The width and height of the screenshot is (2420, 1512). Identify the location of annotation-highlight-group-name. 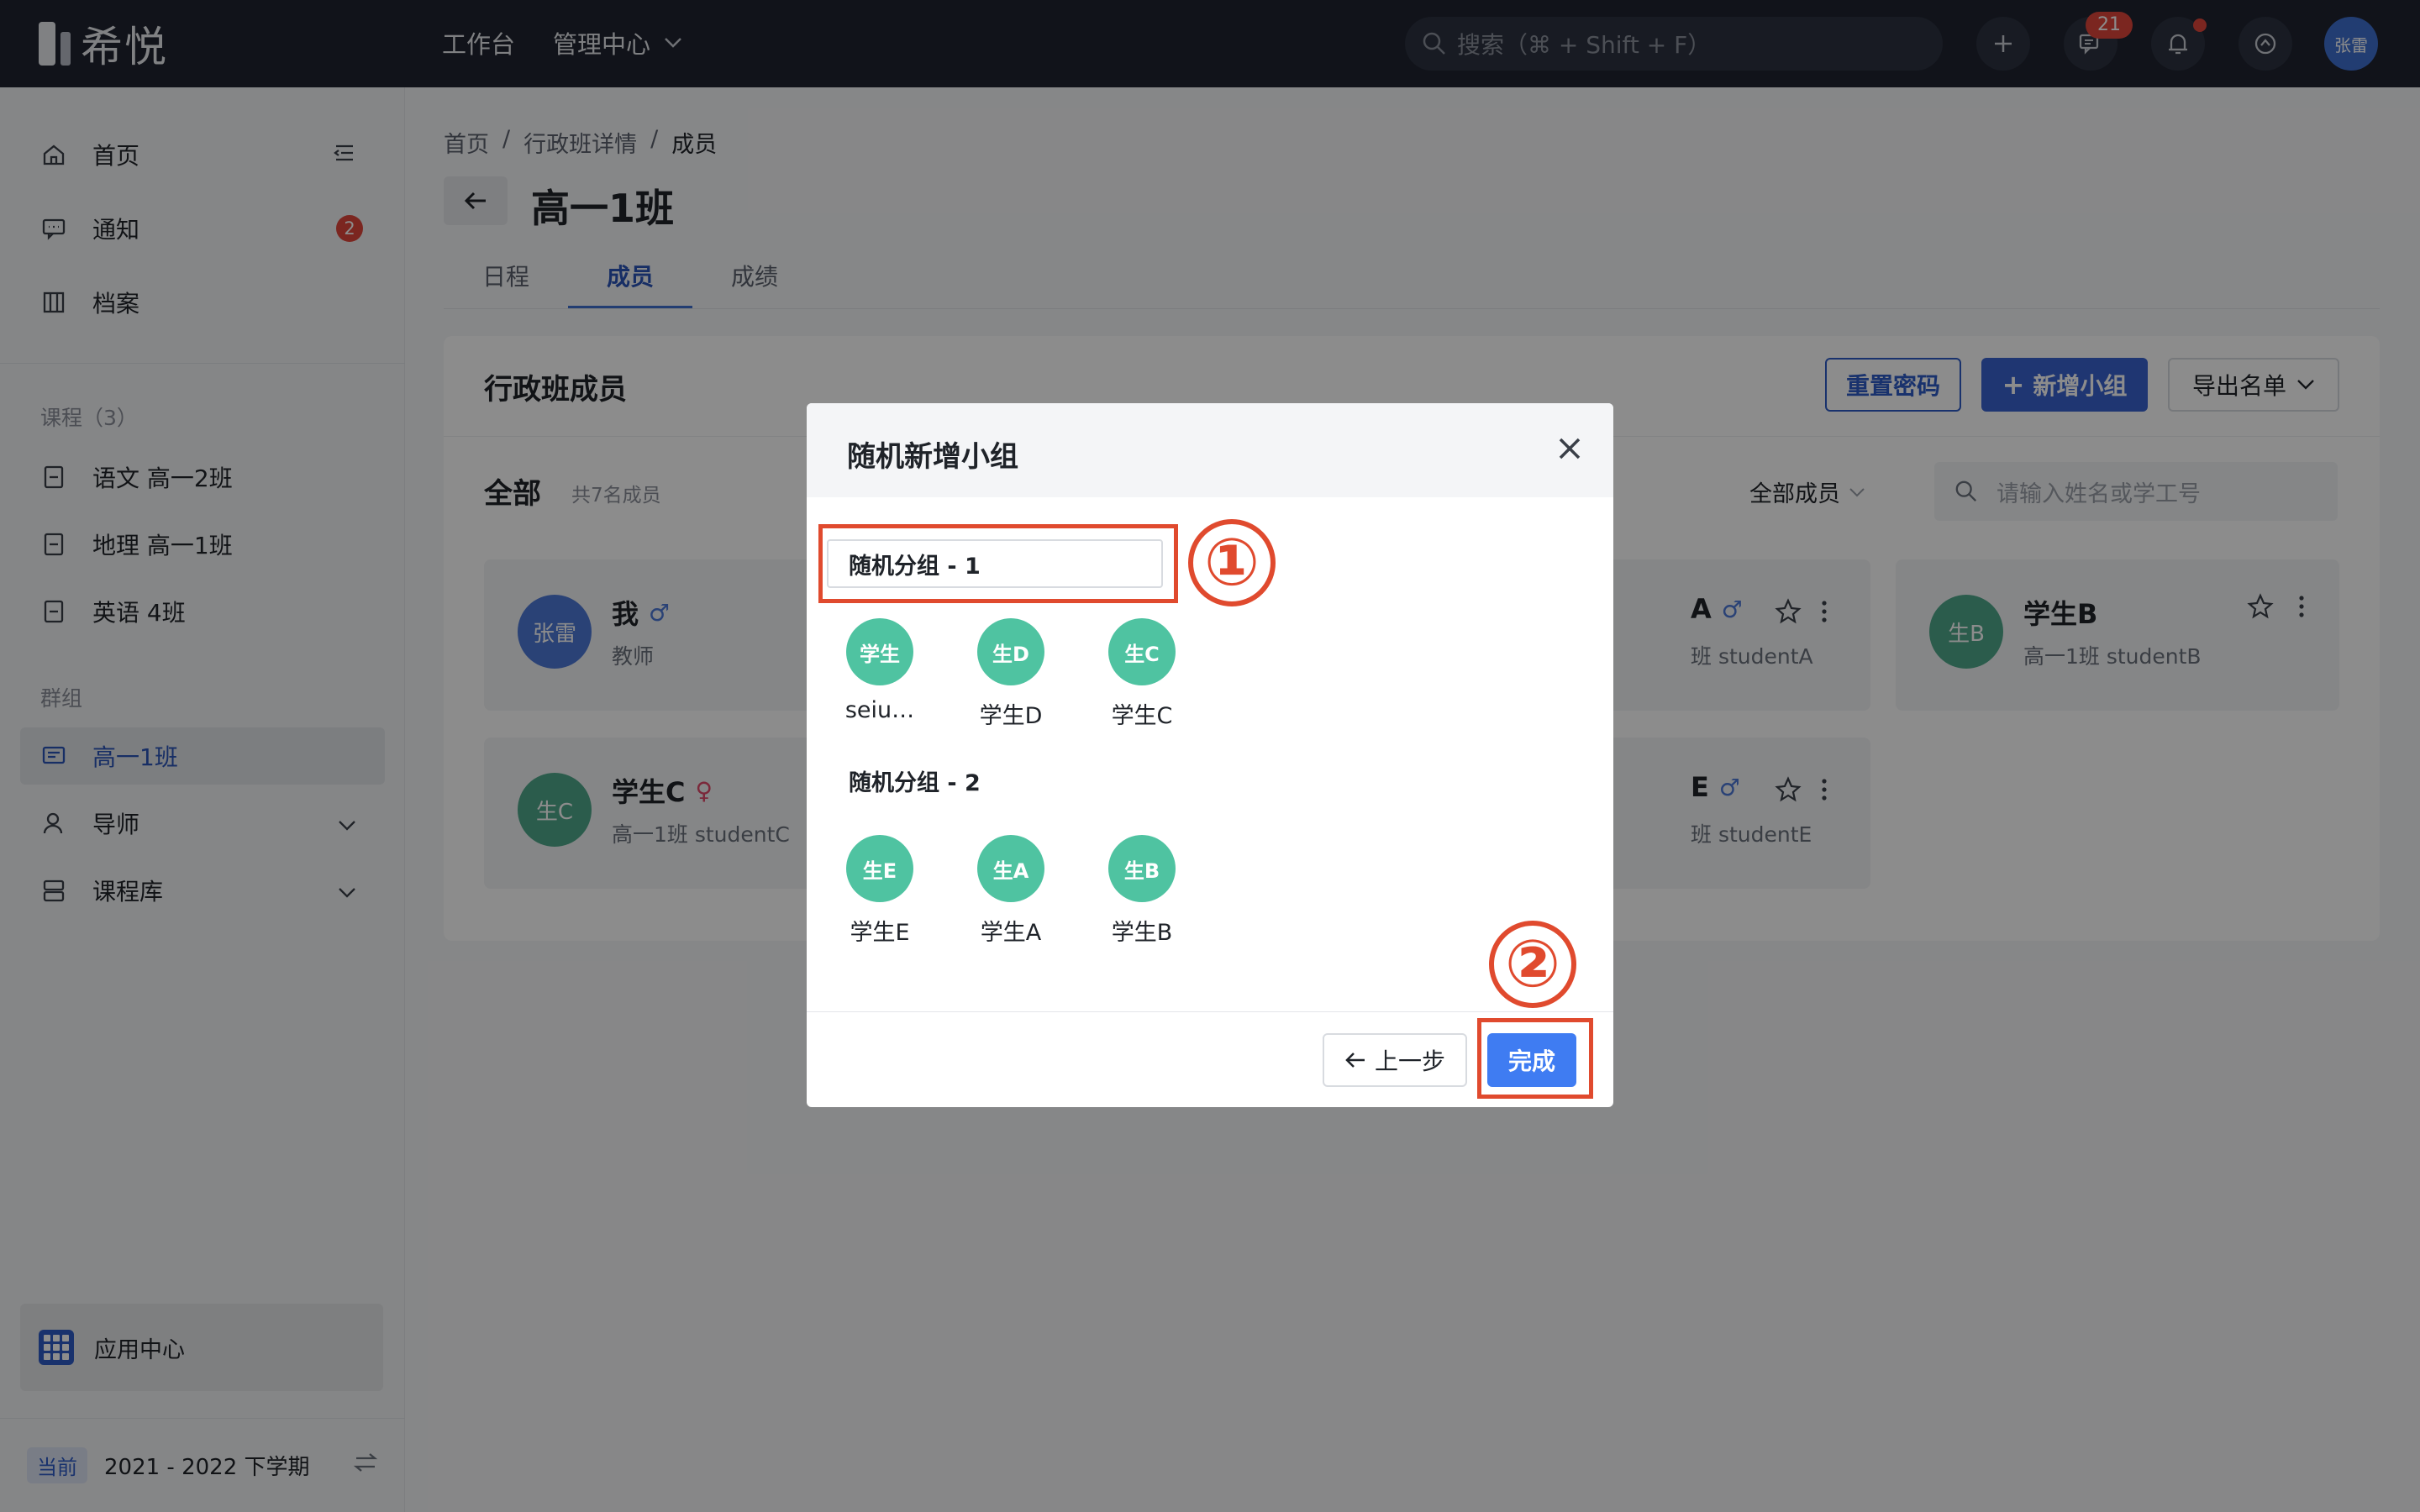
(998, 563).